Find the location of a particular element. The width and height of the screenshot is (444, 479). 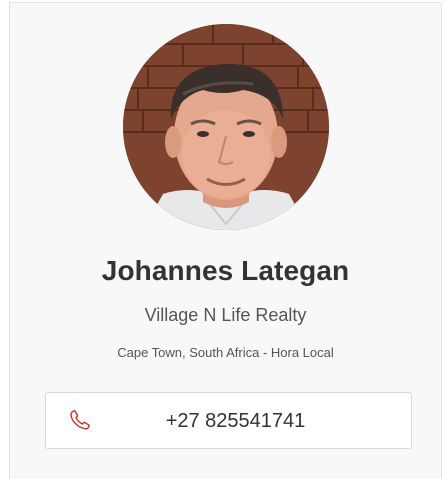

call-agent-button: +27 825541741 is located at coordinates (228, 420).